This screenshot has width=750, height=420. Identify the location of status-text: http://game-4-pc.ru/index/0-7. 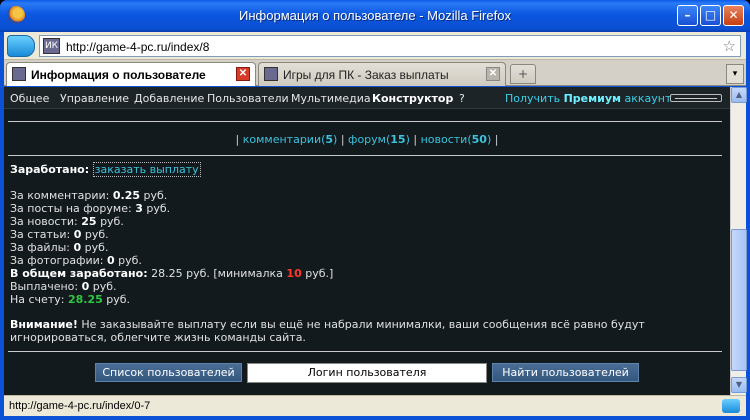
(80, 406).